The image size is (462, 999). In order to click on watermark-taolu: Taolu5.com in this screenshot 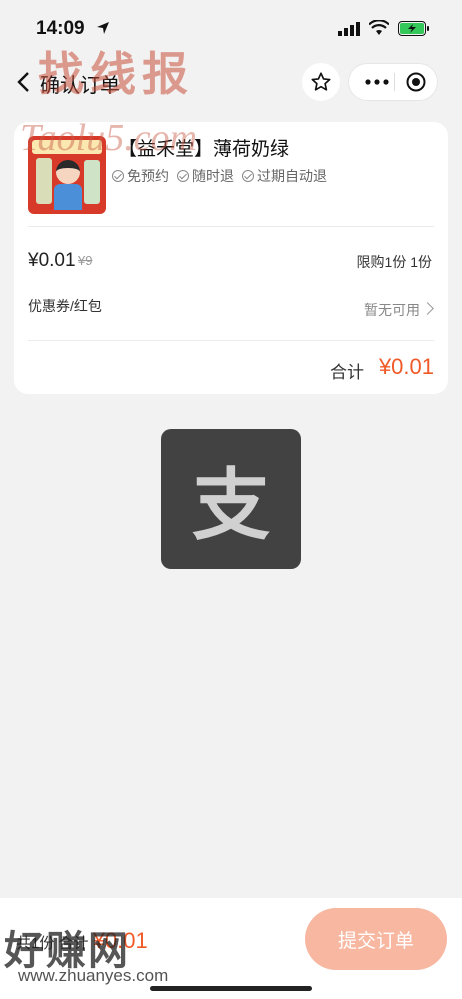, I will do `click(109, 138)`.